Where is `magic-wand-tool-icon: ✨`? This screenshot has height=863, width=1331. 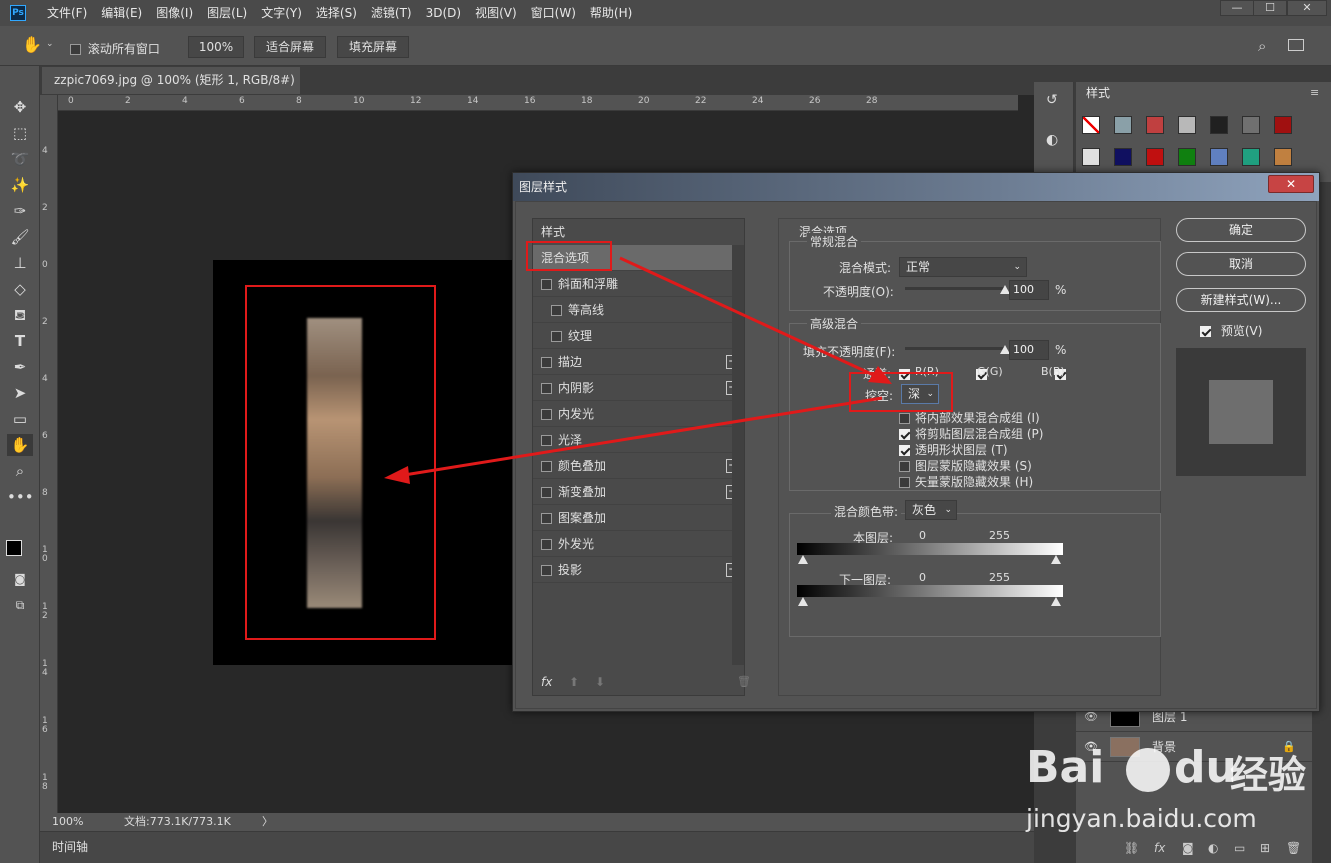
magic-wand-tool-icon: ✨ is located at coordinates (20, 185).